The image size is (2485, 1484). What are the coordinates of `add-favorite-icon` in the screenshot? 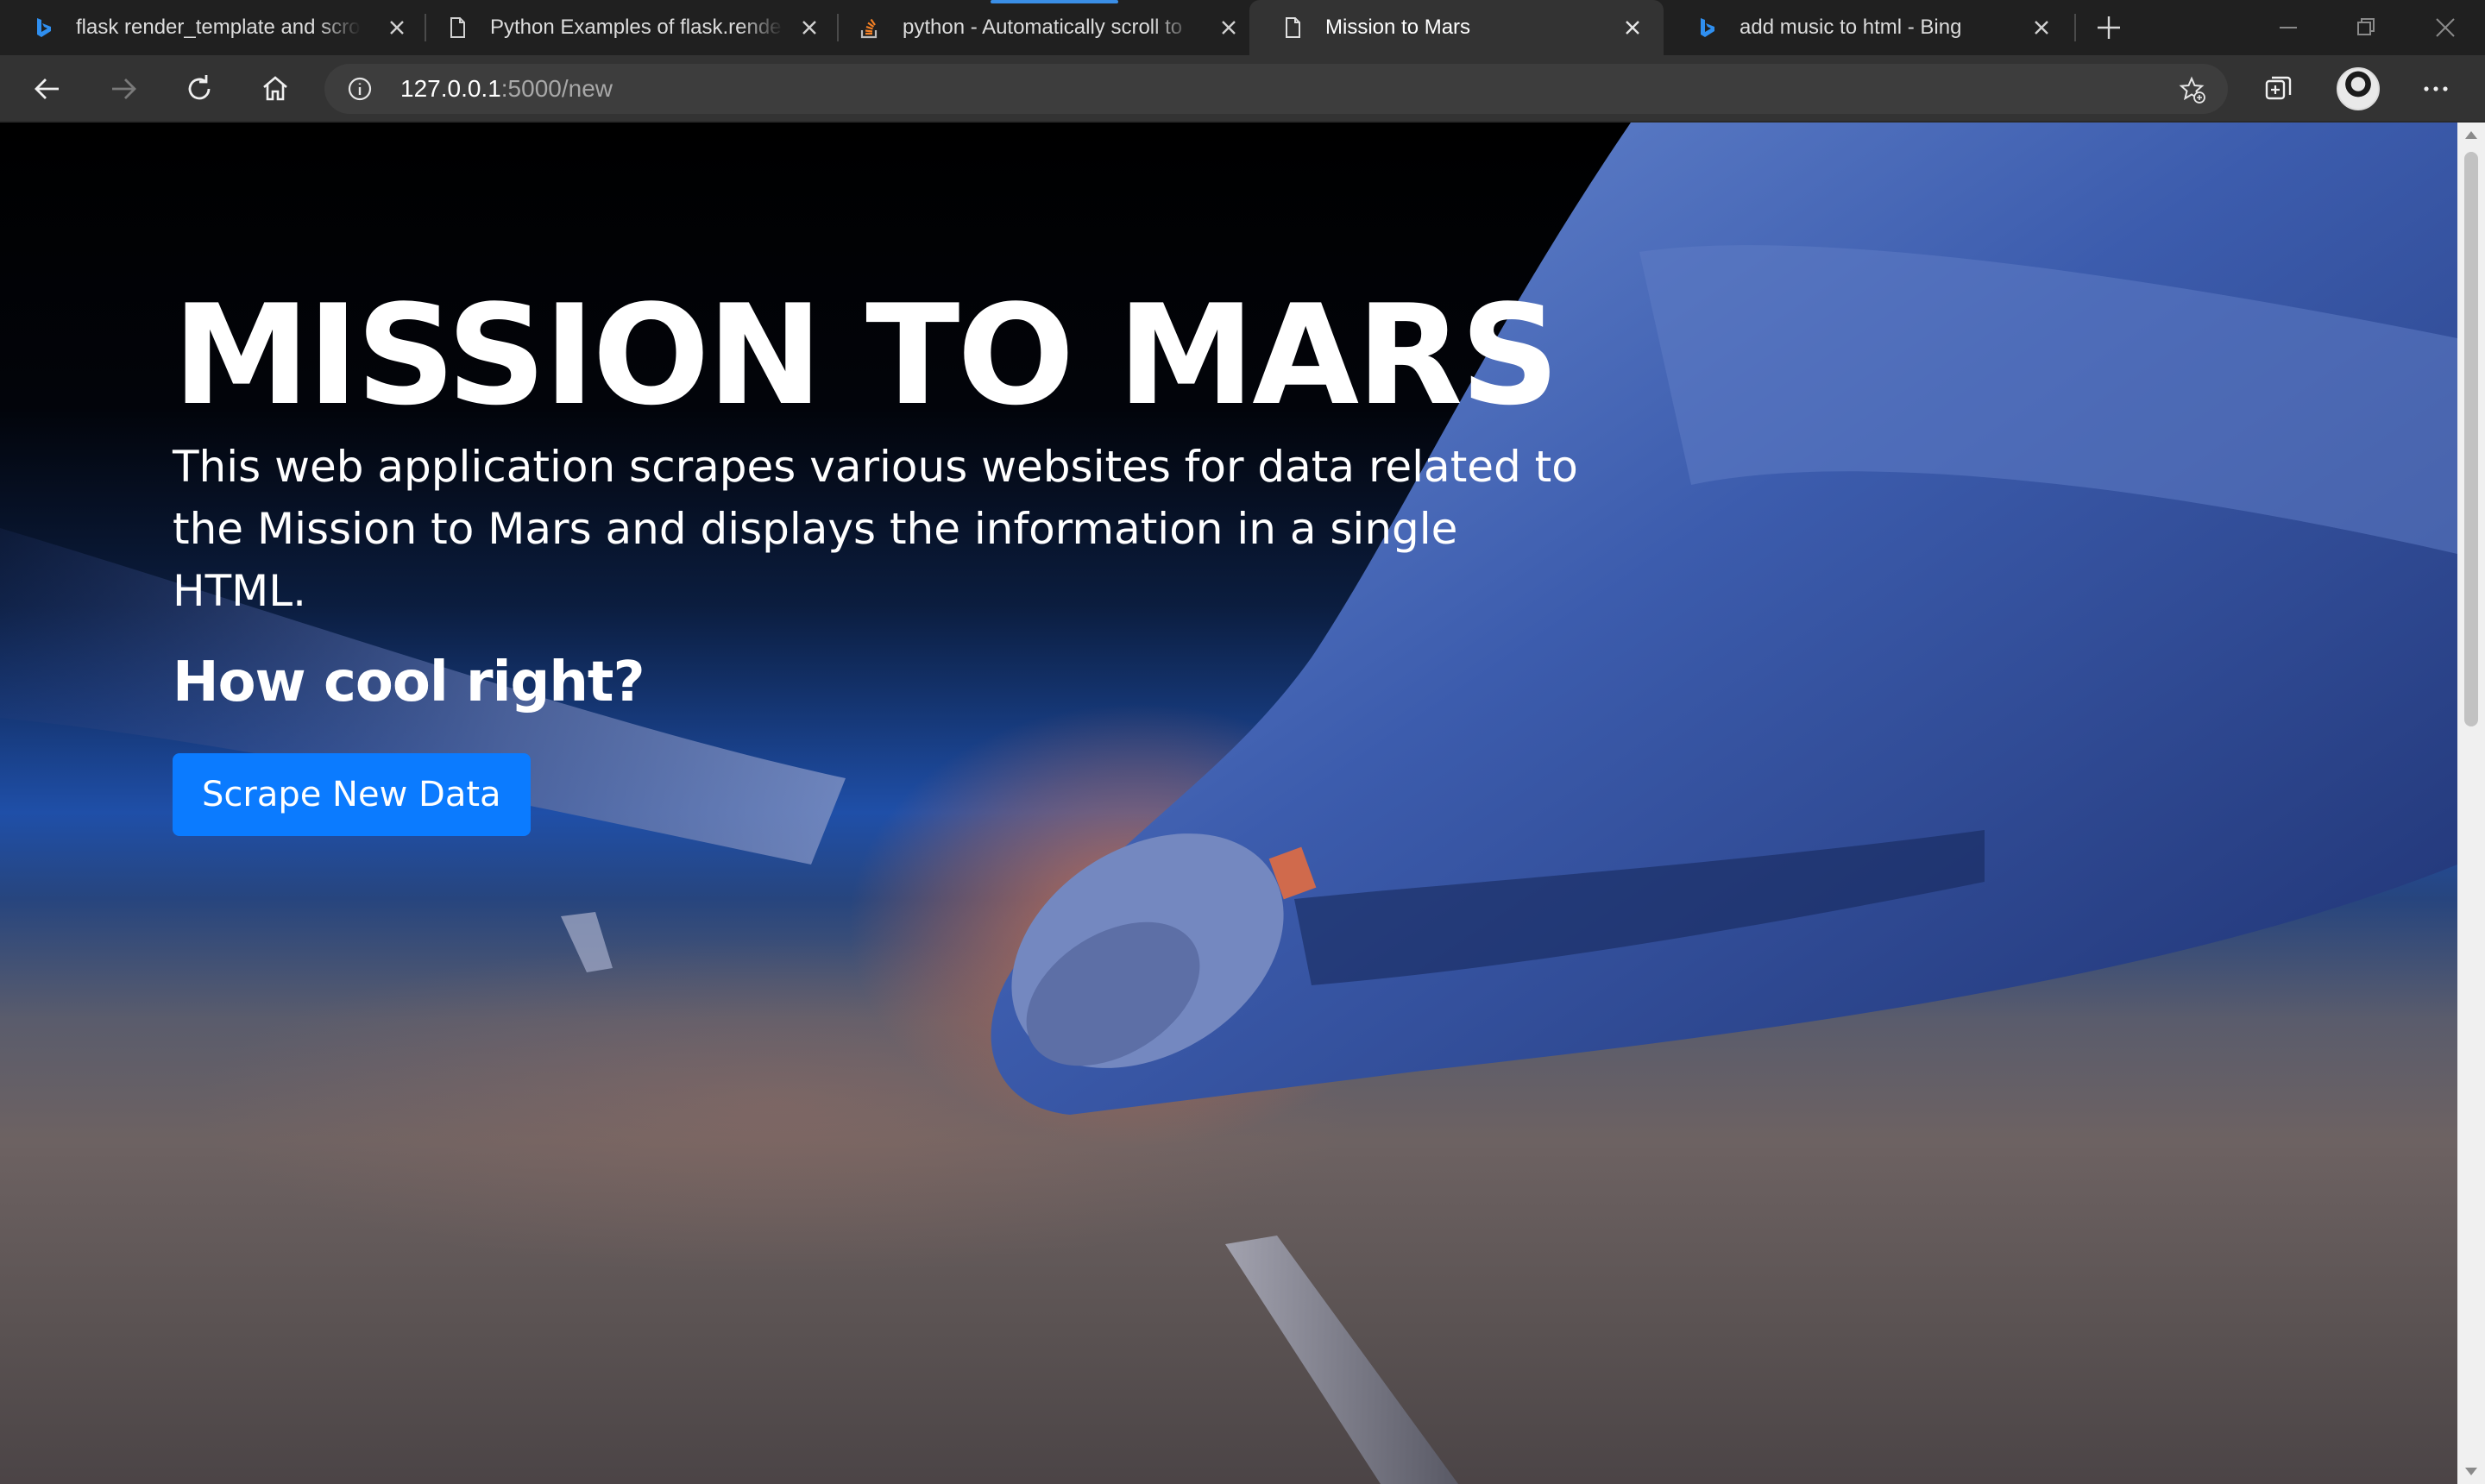 It's located at (2191, 89).